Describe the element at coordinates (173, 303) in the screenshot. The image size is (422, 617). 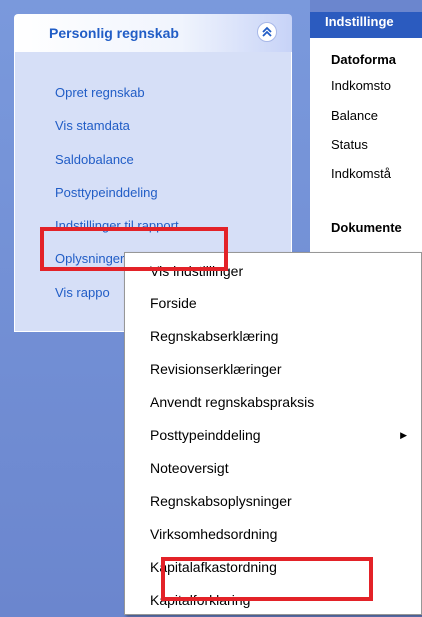
I see `menu-item-label: Forside` at that location.